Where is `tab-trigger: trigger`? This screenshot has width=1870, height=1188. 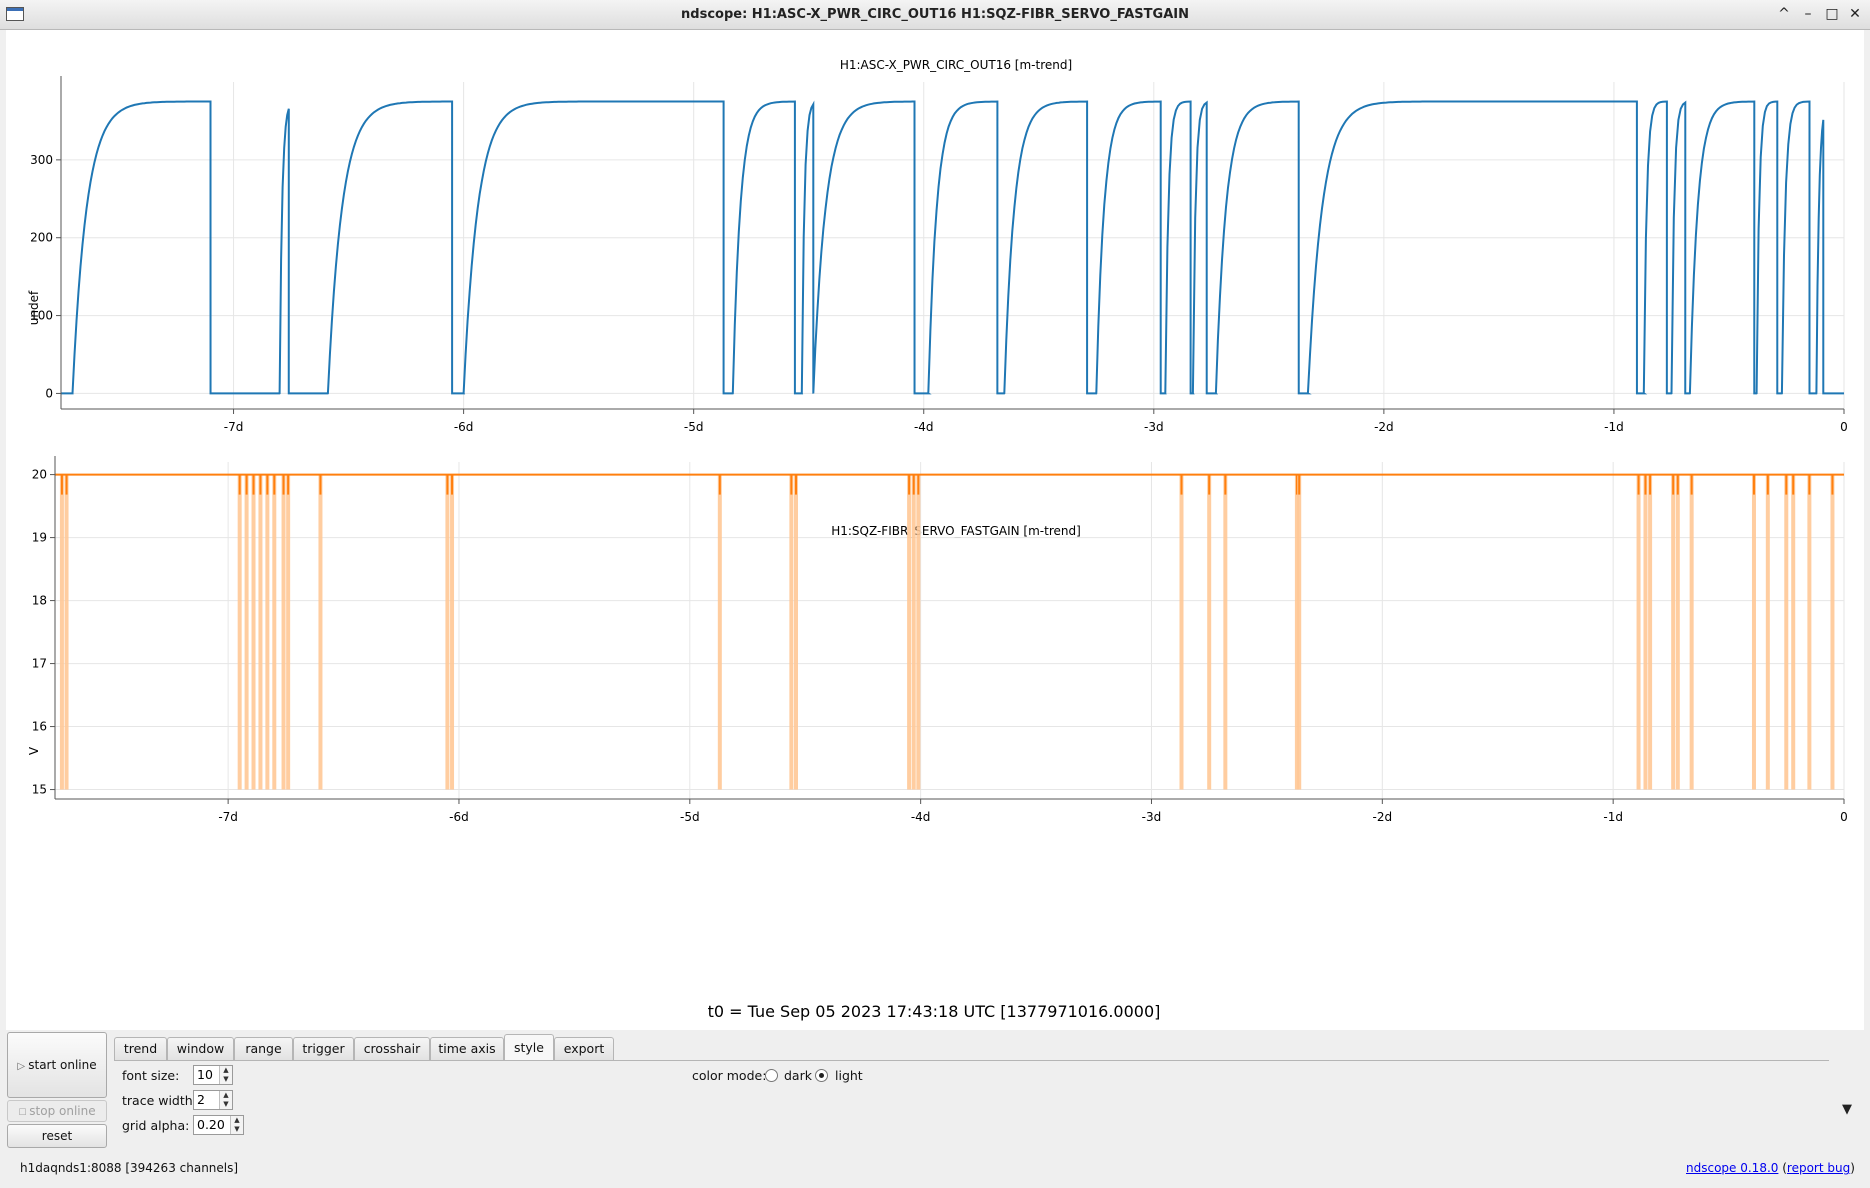
tab-trigger: trigger is located at coordinates (323, 1048).